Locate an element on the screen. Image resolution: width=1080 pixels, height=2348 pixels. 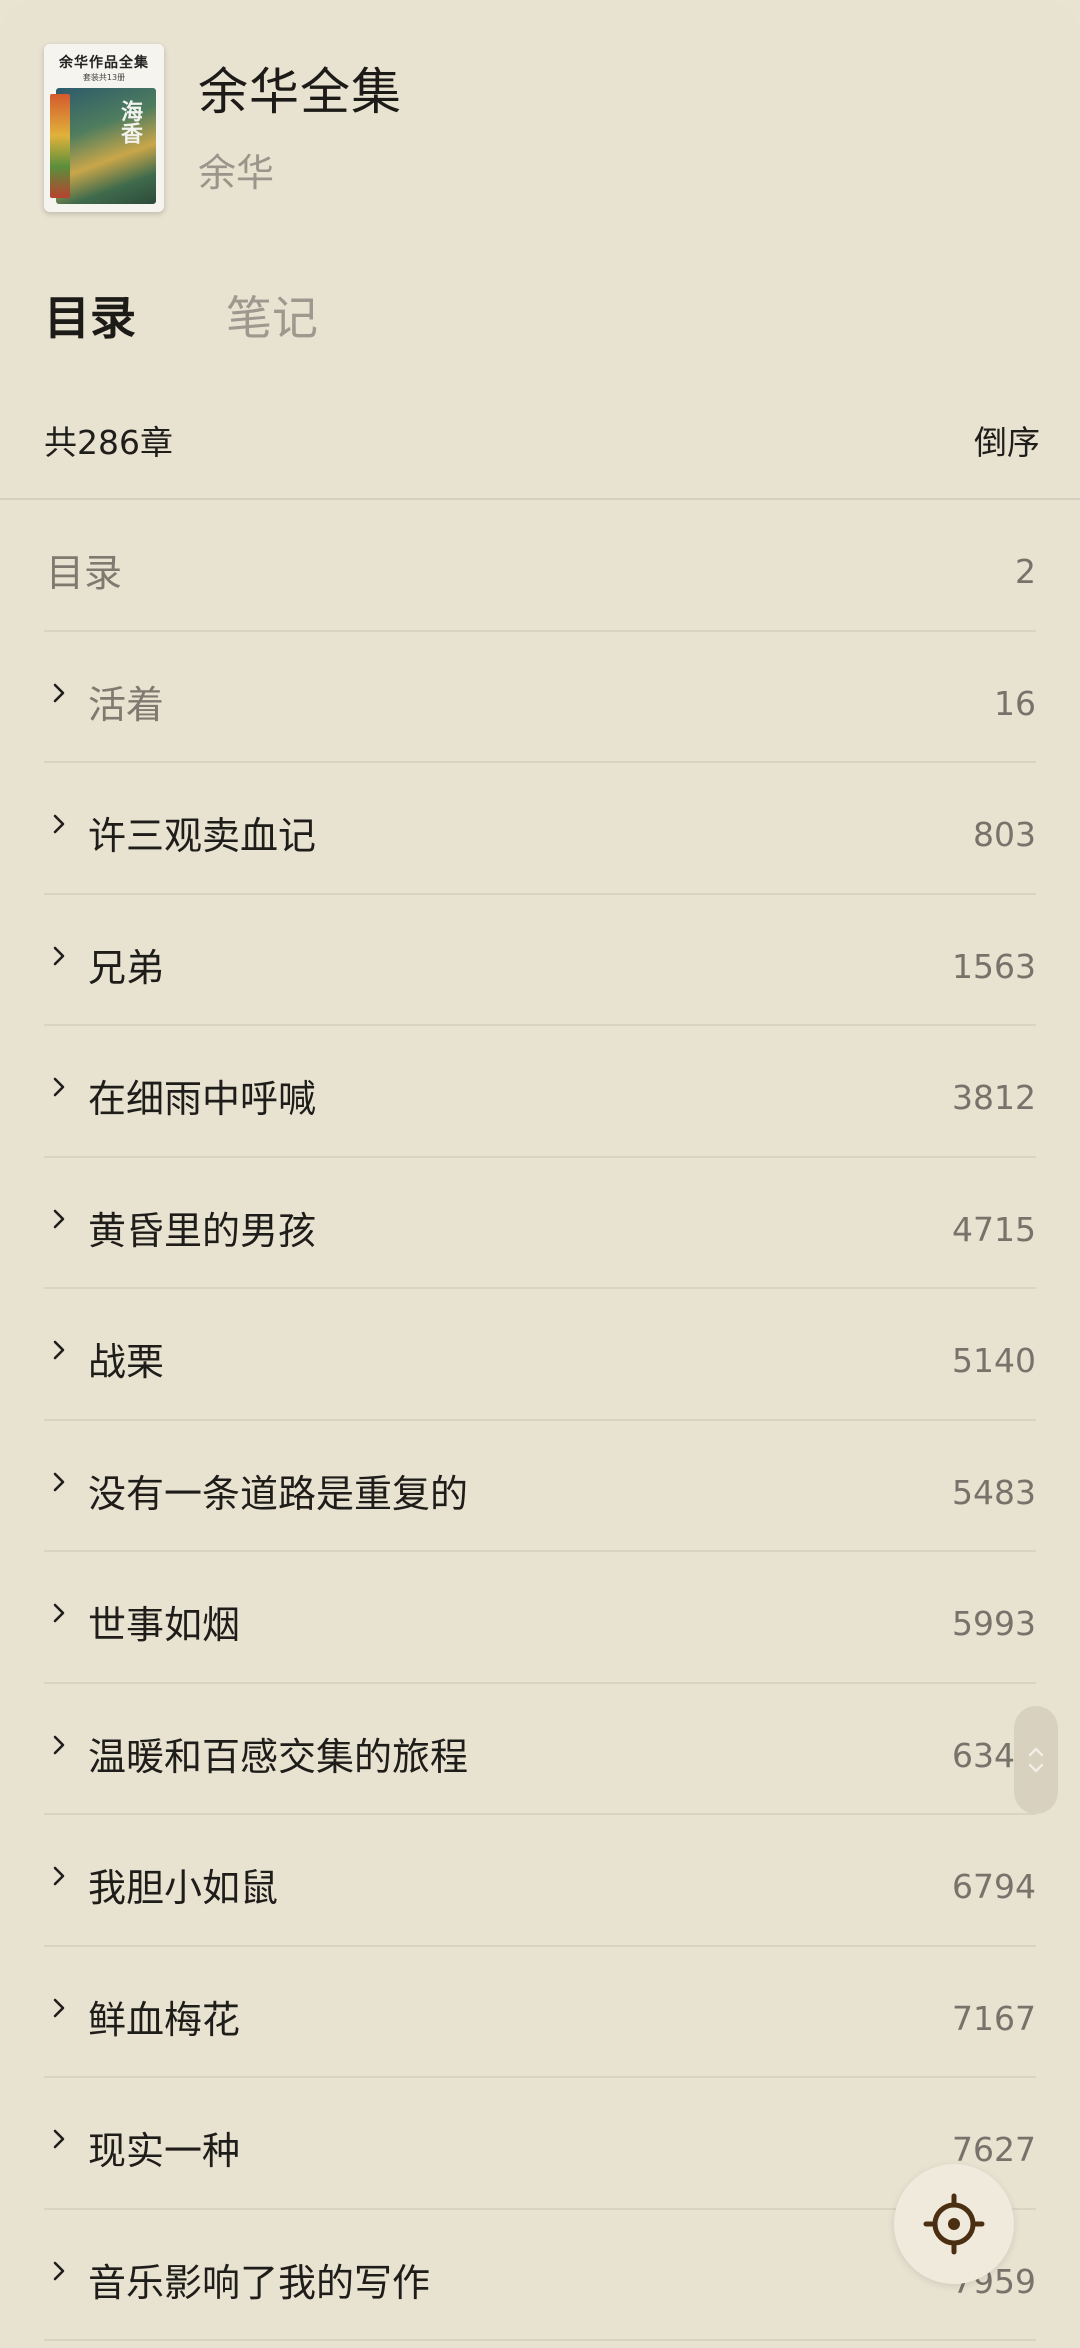
toc-row: 战栗 5140 is located at coordinates (540, 1355).